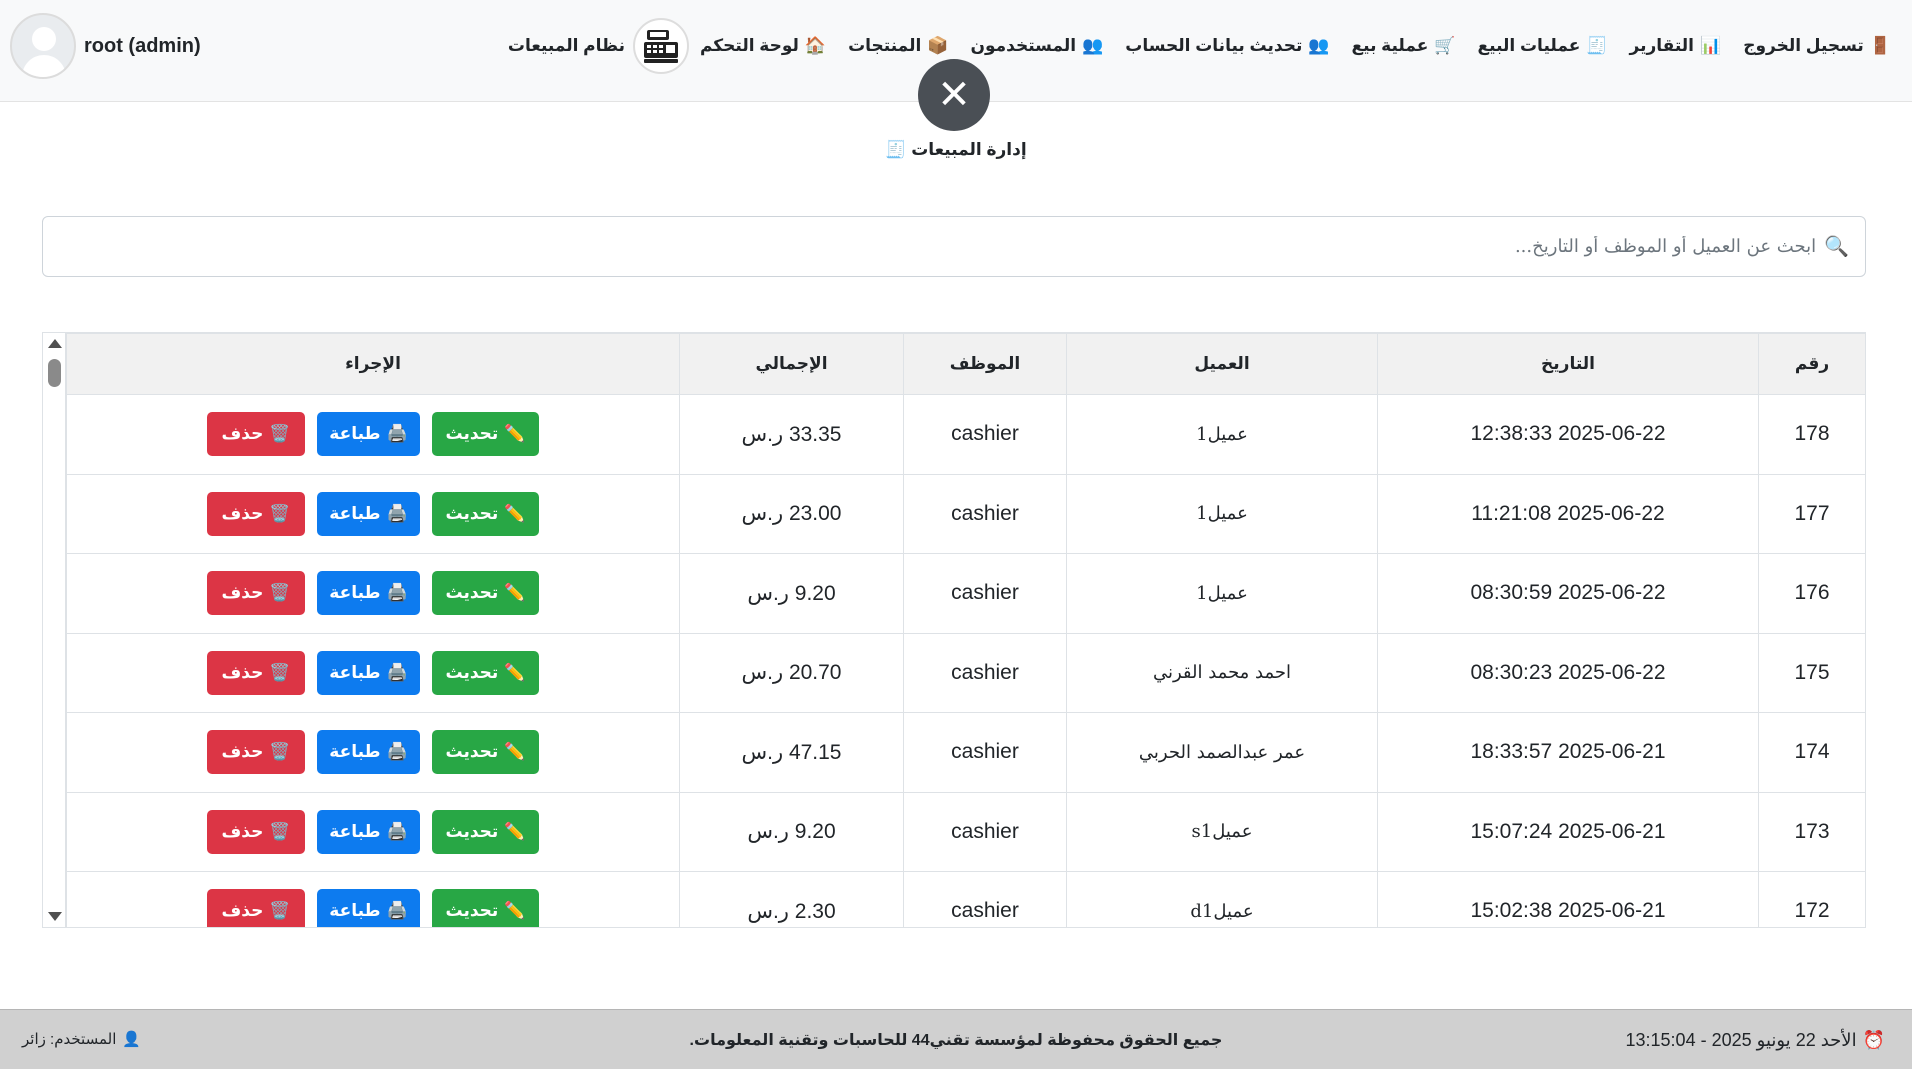 This screenshot has height=1069, width=1912. What do you see at coordinates (938, 45) in the screenshot?
I see `box-icon: 📦` at bounding box center [938, 45].